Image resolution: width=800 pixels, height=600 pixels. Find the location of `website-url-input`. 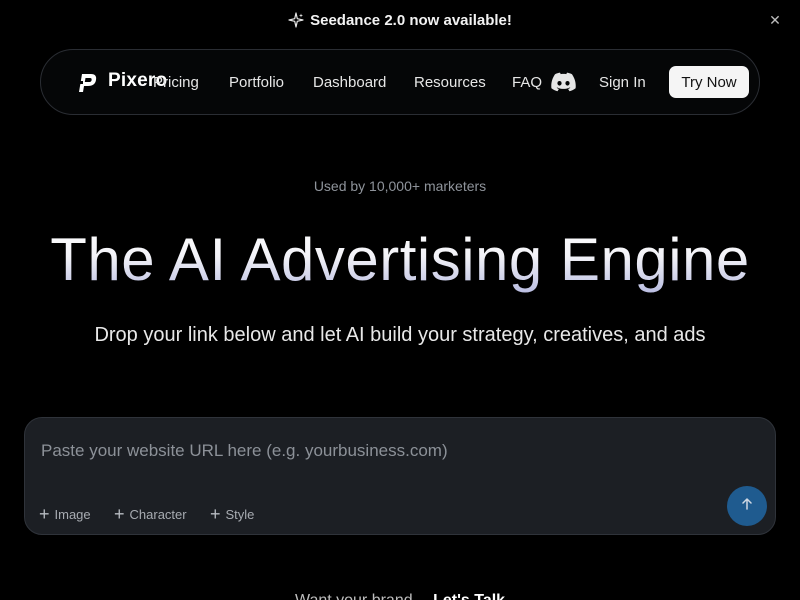

website-url-input is located at coordinates (381, 451).